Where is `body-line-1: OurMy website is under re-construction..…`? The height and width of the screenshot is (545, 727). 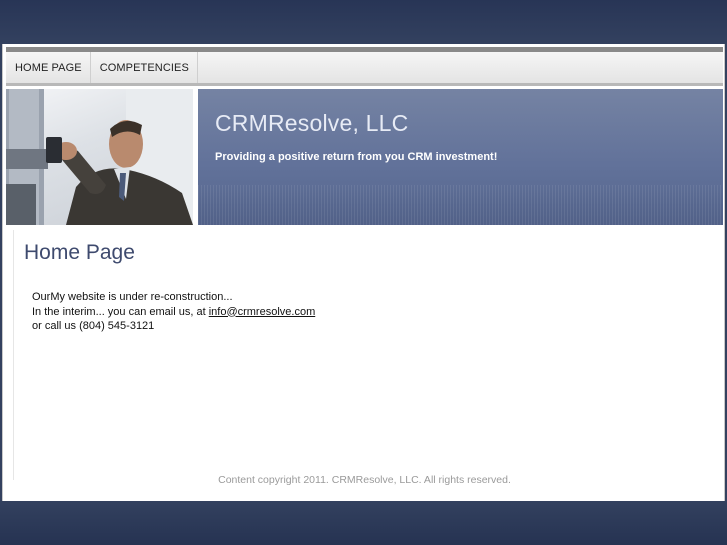
body-line-1: OurMy website is under re-construction..… is located at coordinates (132, 297).